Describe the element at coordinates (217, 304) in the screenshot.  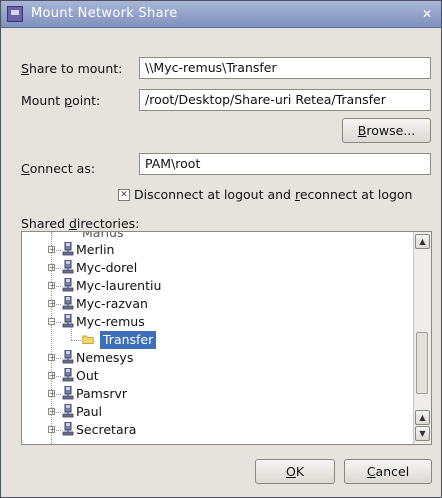
I see `tree-item: + Myc-razvan` at that location.